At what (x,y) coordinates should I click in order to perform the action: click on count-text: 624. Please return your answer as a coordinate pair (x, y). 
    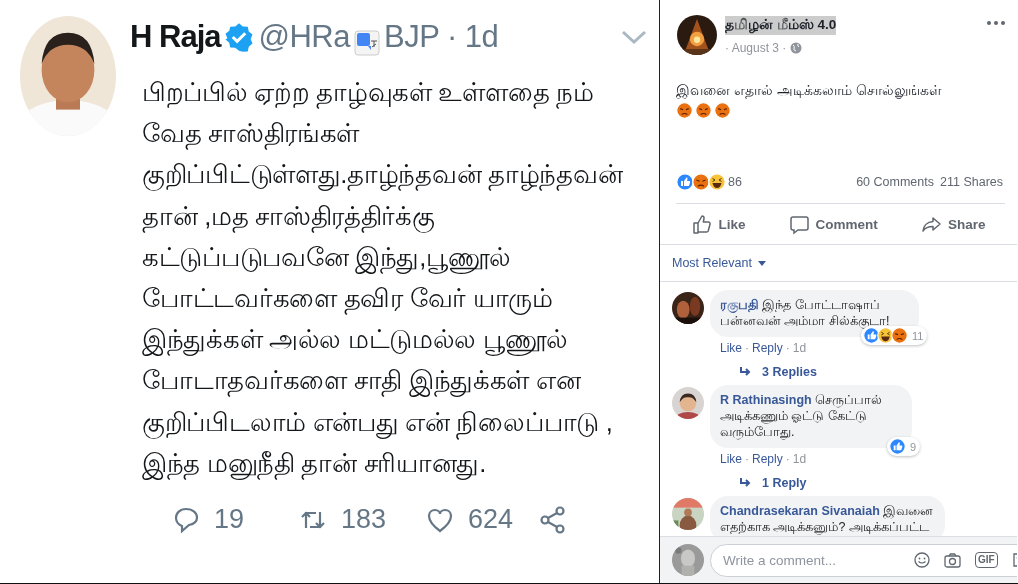
    Looking at the image, I should click on (491, 519).